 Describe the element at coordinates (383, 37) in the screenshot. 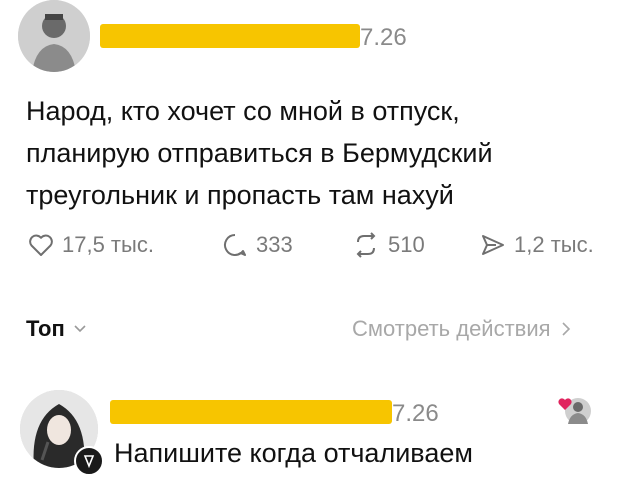

I see `post-date: 7.26` at that location.